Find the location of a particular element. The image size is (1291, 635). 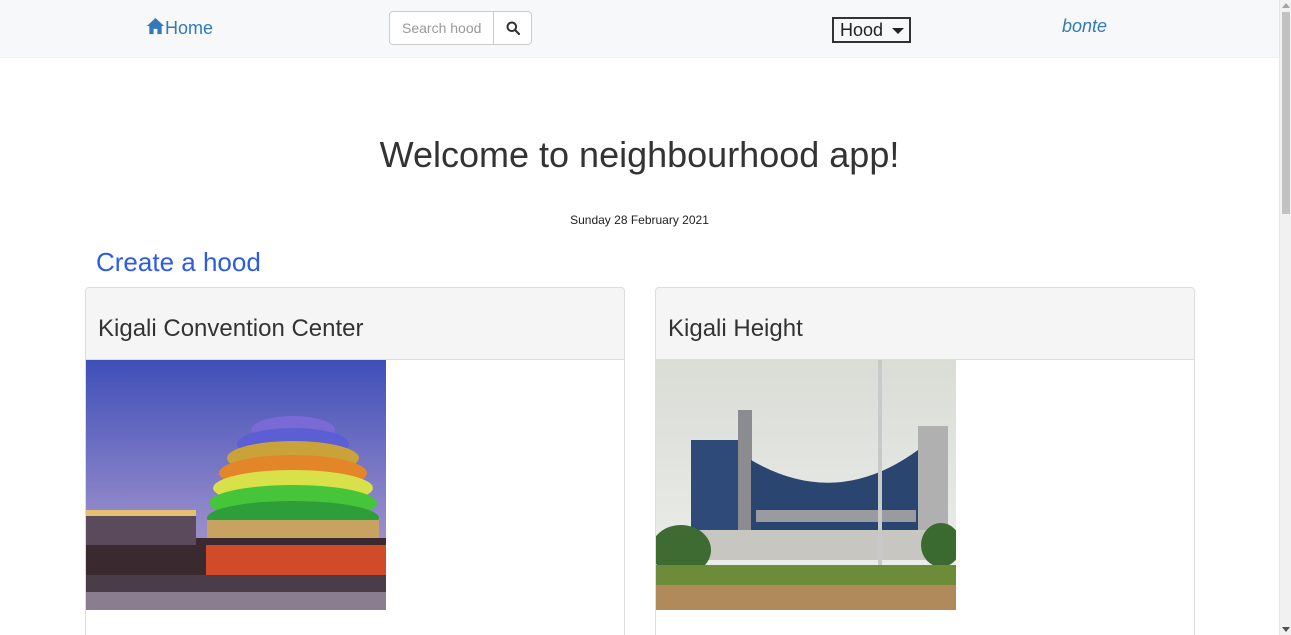

user-profile-link: bonte is located at coordinates (1084, 26).